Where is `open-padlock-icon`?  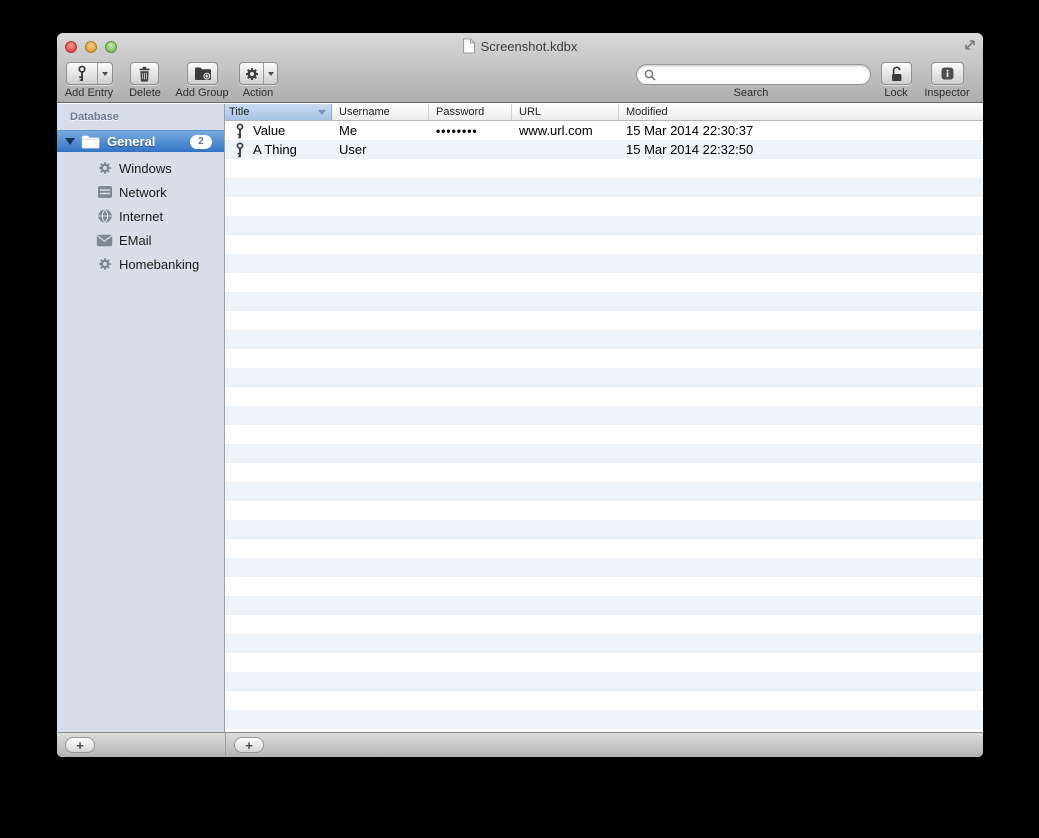
open-padlock-icon is located at coordinates (896, 73).